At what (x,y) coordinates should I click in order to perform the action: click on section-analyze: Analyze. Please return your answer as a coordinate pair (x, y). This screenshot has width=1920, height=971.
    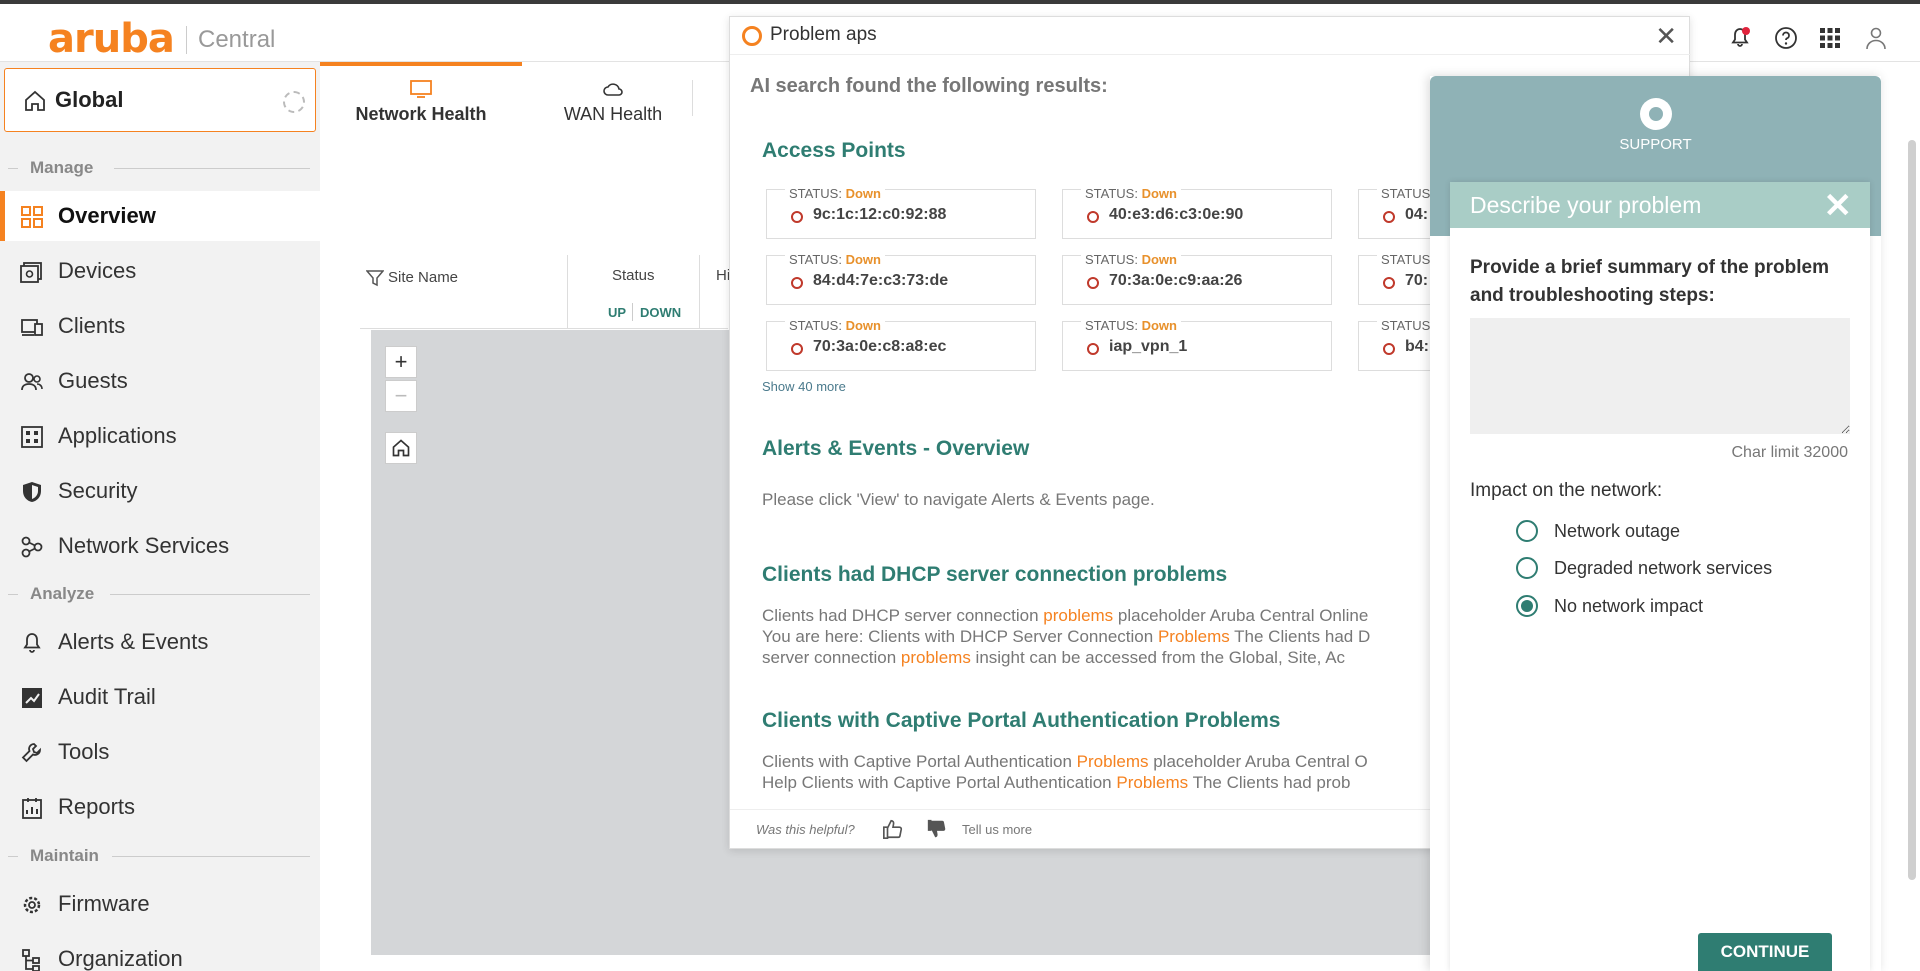
    Looking at the image, I should click on (159, 594).